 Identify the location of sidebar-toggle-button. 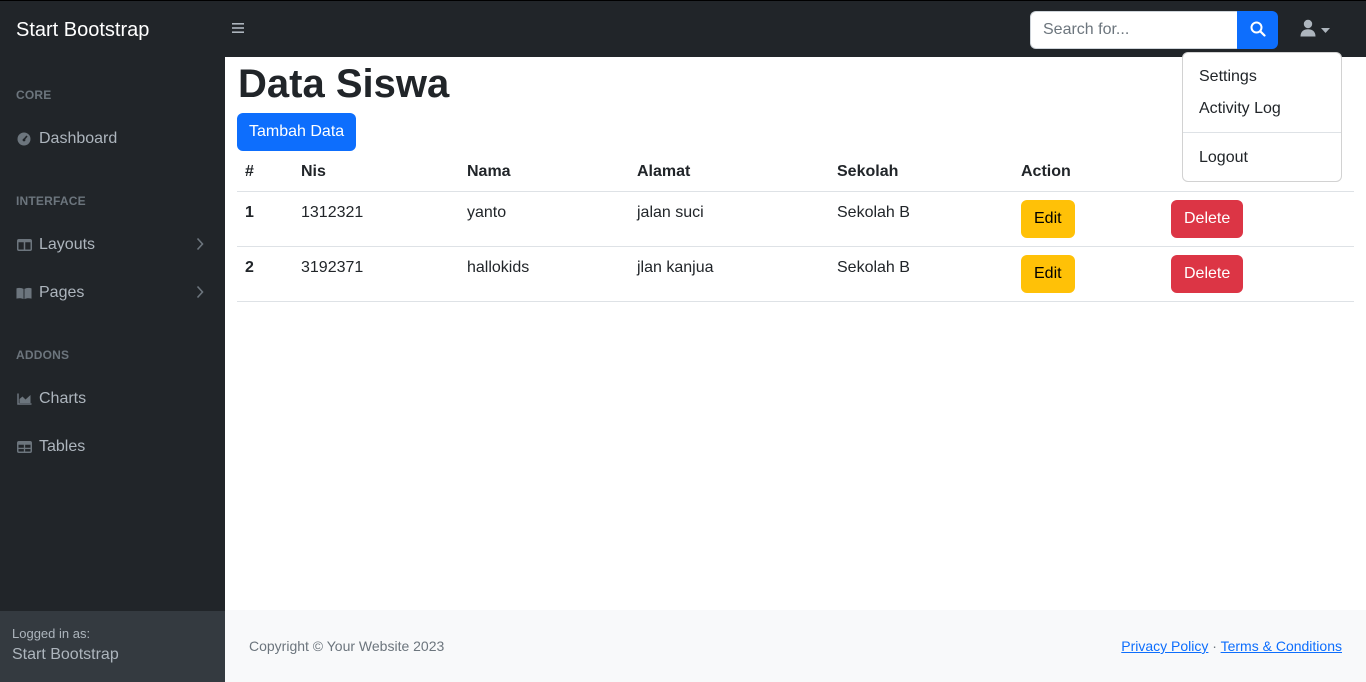
(238, 28).